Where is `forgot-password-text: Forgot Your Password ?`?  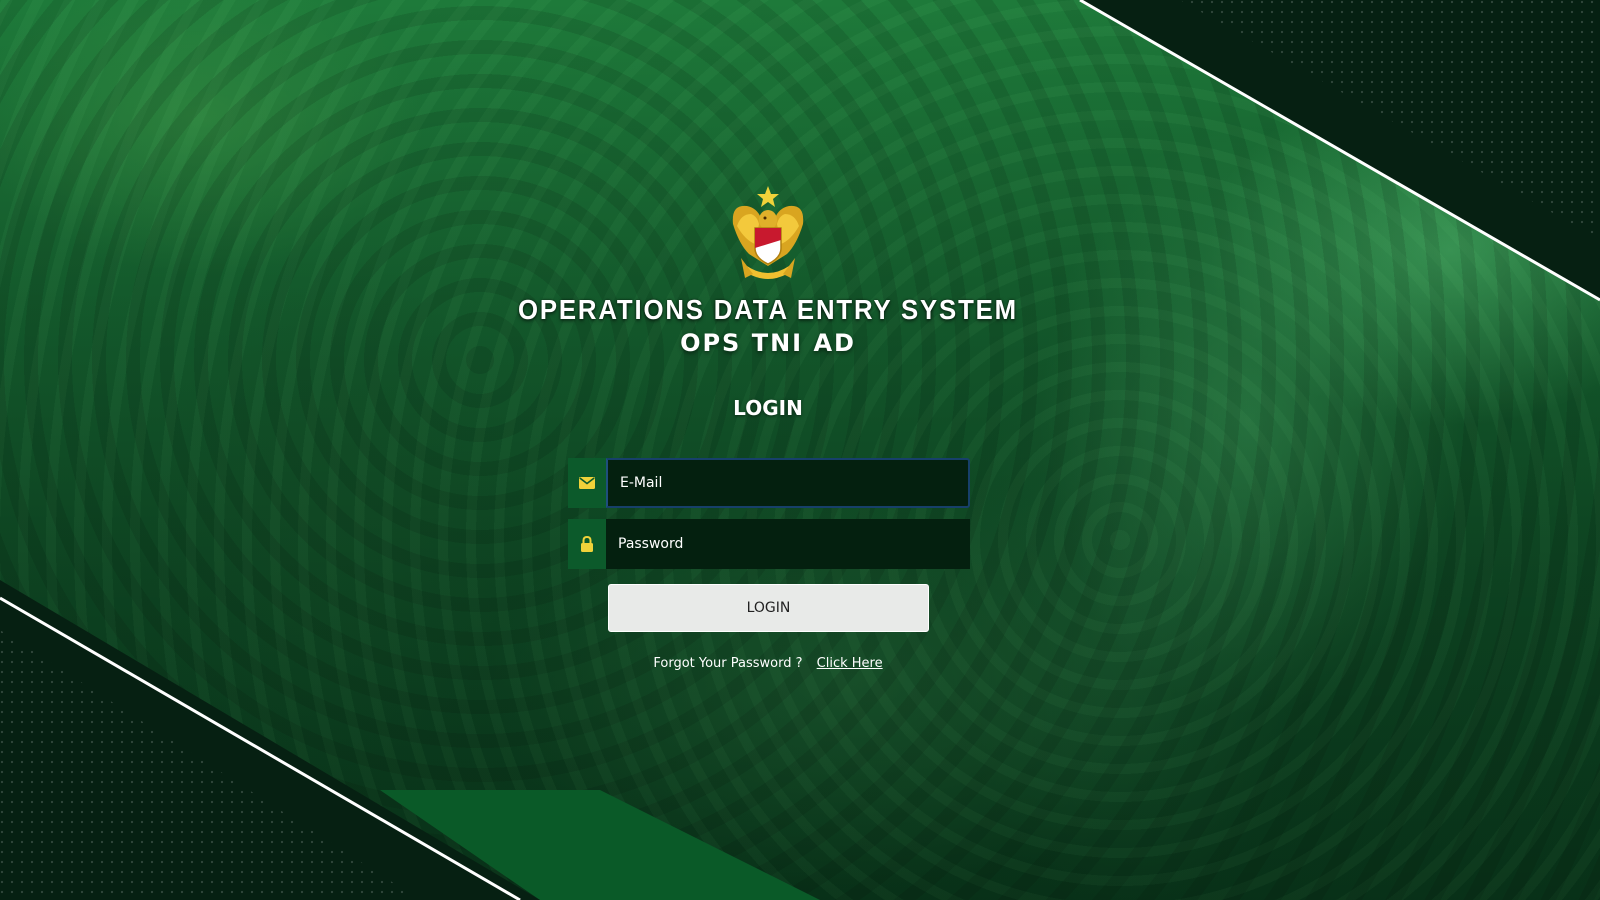 forgot-password-text: Forgot Your Password ? is located at coordinates (728, 663).